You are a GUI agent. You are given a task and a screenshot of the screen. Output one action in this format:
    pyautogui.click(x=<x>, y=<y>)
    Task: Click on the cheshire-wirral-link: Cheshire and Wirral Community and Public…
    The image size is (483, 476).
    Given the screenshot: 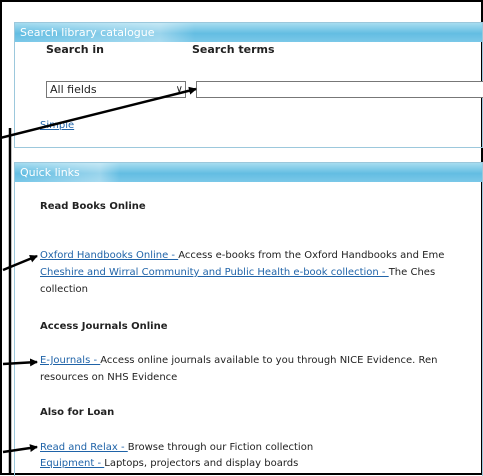 What is the action you would take?
    pyautogui.click(x=214, y=272)
    